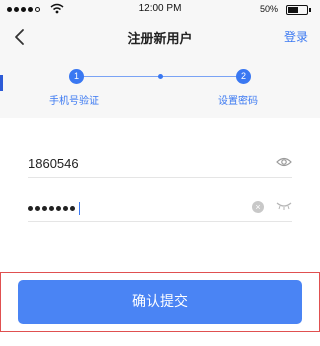  I want to click on text-caret, so click(79, 208).